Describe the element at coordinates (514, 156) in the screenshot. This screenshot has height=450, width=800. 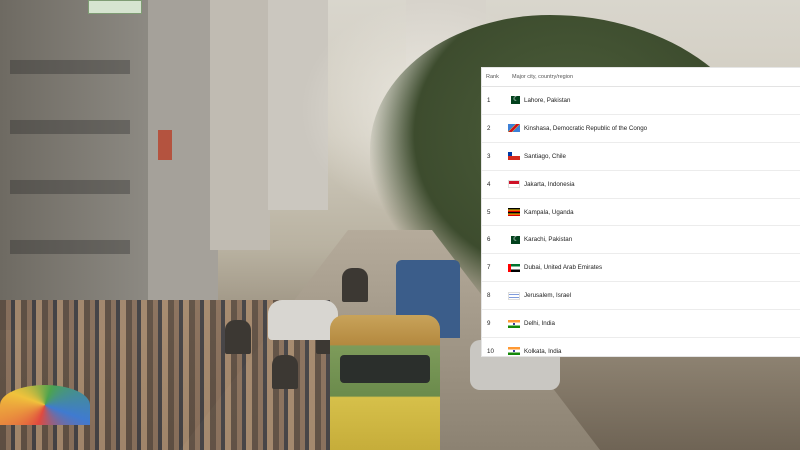
I see `chile-flag-icon` at that location.